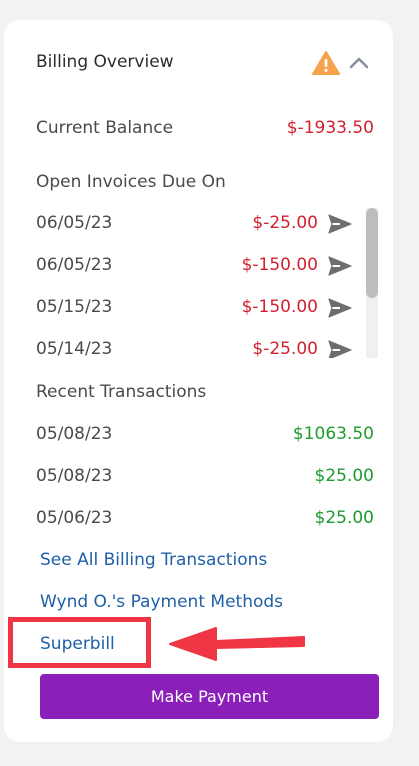 Image resolution: width=419 pixels, height=766 pixels. I want to click on highlight-box, so click(79, 642).